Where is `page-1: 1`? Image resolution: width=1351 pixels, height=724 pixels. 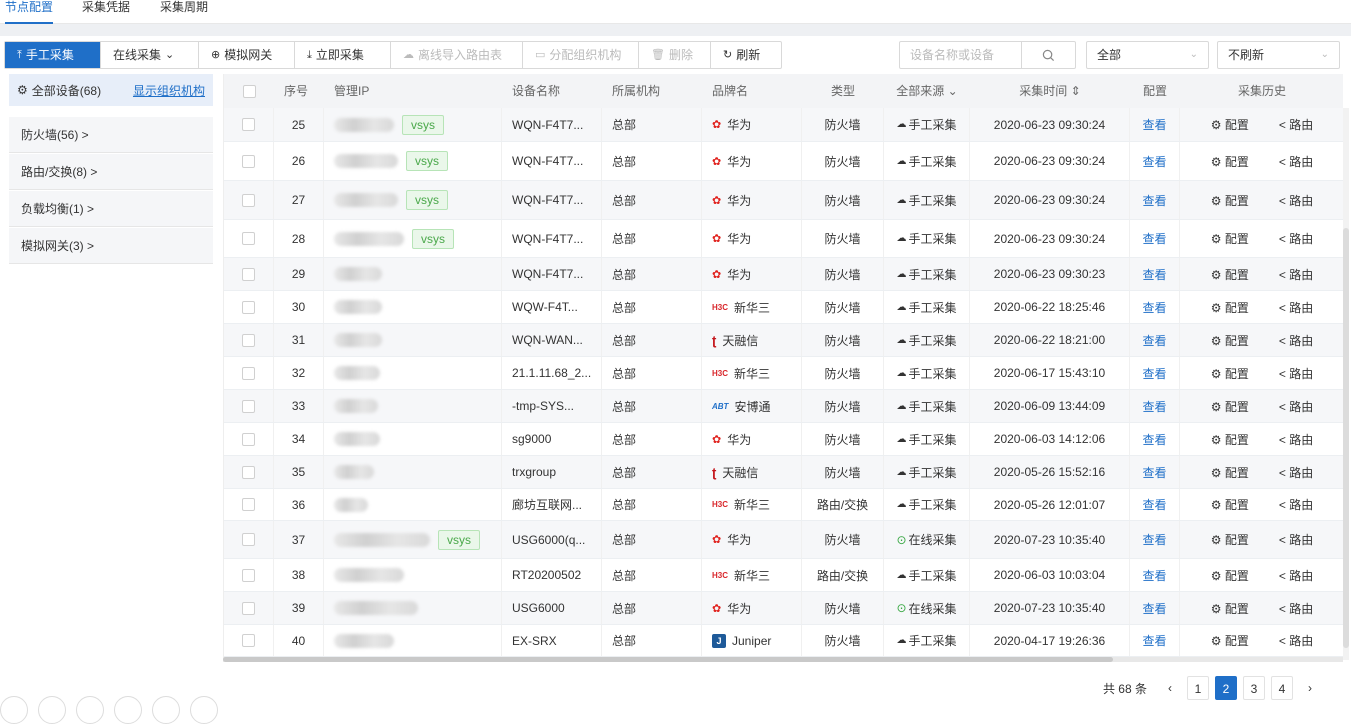 page-1: 1 is located at coordinates (1198, 688).